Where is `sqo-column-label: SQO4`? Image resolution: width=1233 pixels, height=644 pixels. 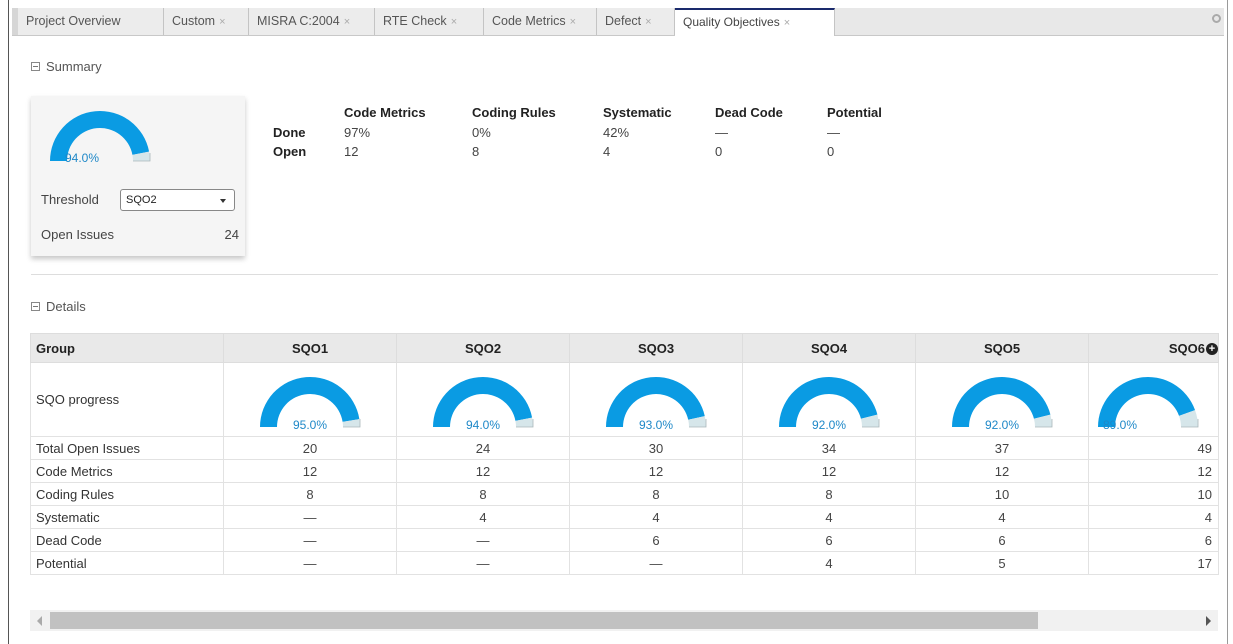 sqo-column-label: SQO4 is located at coordinates (829, 348).